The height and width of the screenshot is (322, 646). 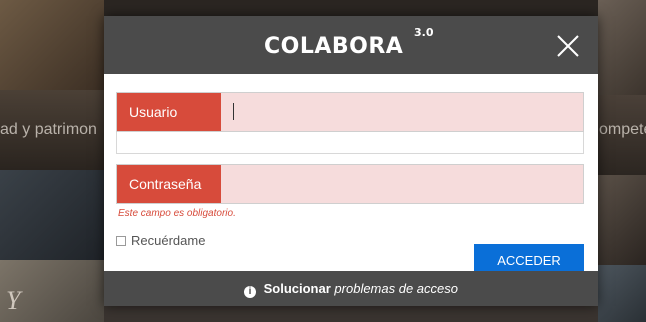 What do you see at coordinates (402, 184) in the screenshot?
I see `password-input` at bounding box center [402, 184].